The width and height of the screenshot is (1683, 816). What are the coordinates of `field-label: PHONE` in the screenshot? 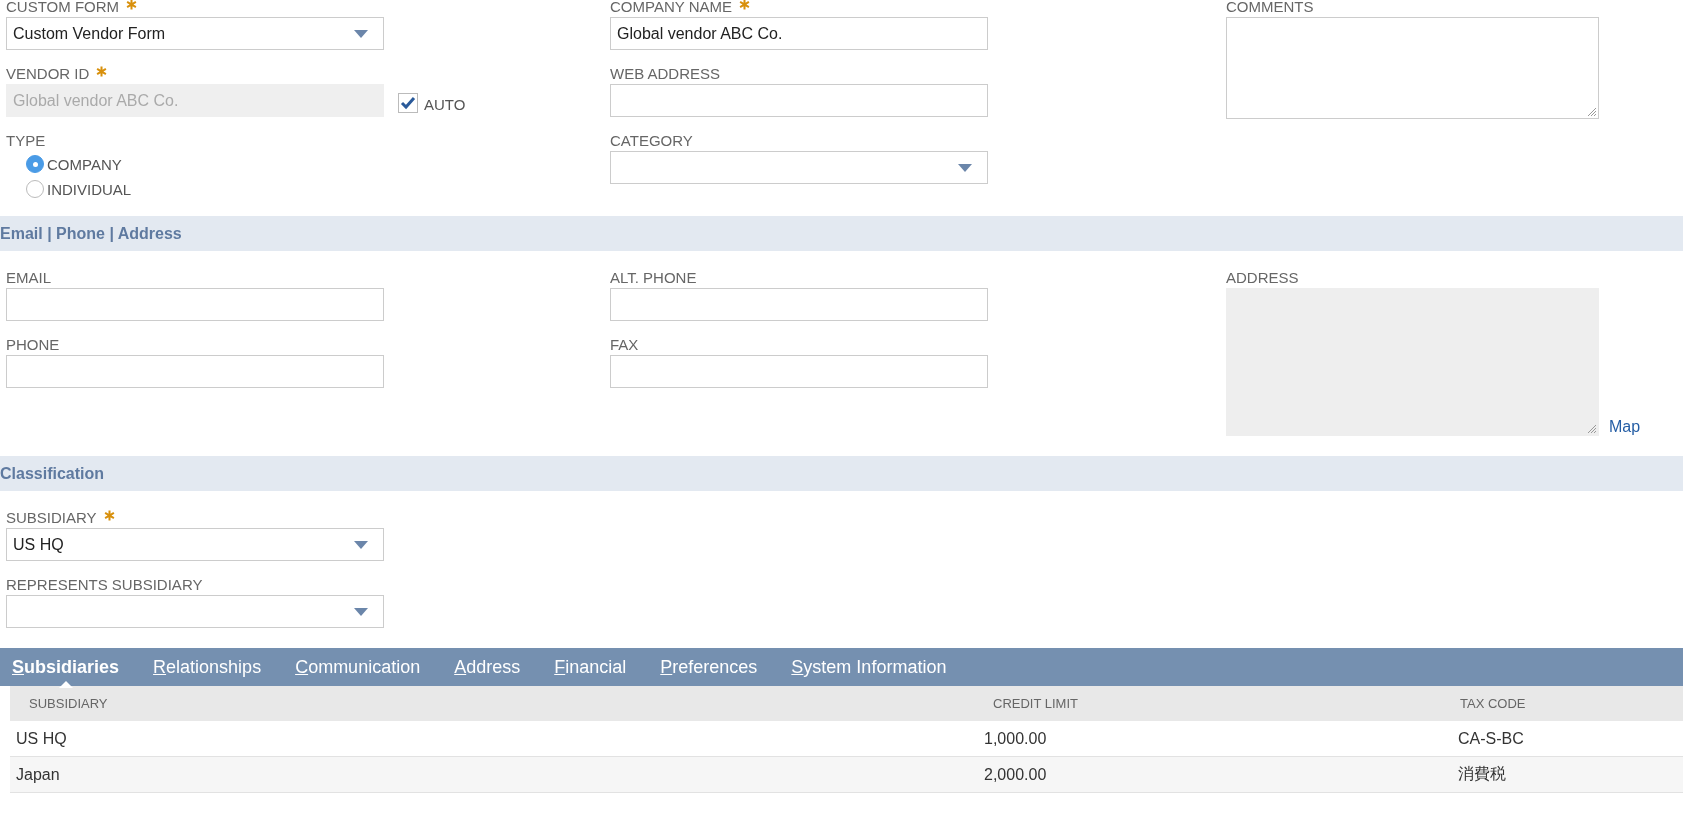 It's located at (33, 344).